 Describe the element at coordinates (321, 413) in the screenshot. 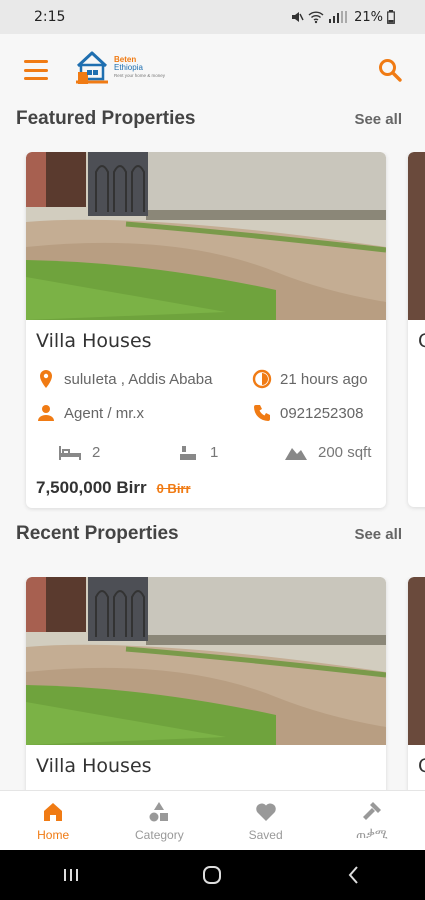

I see `property-phone: 0921252308` at that location.